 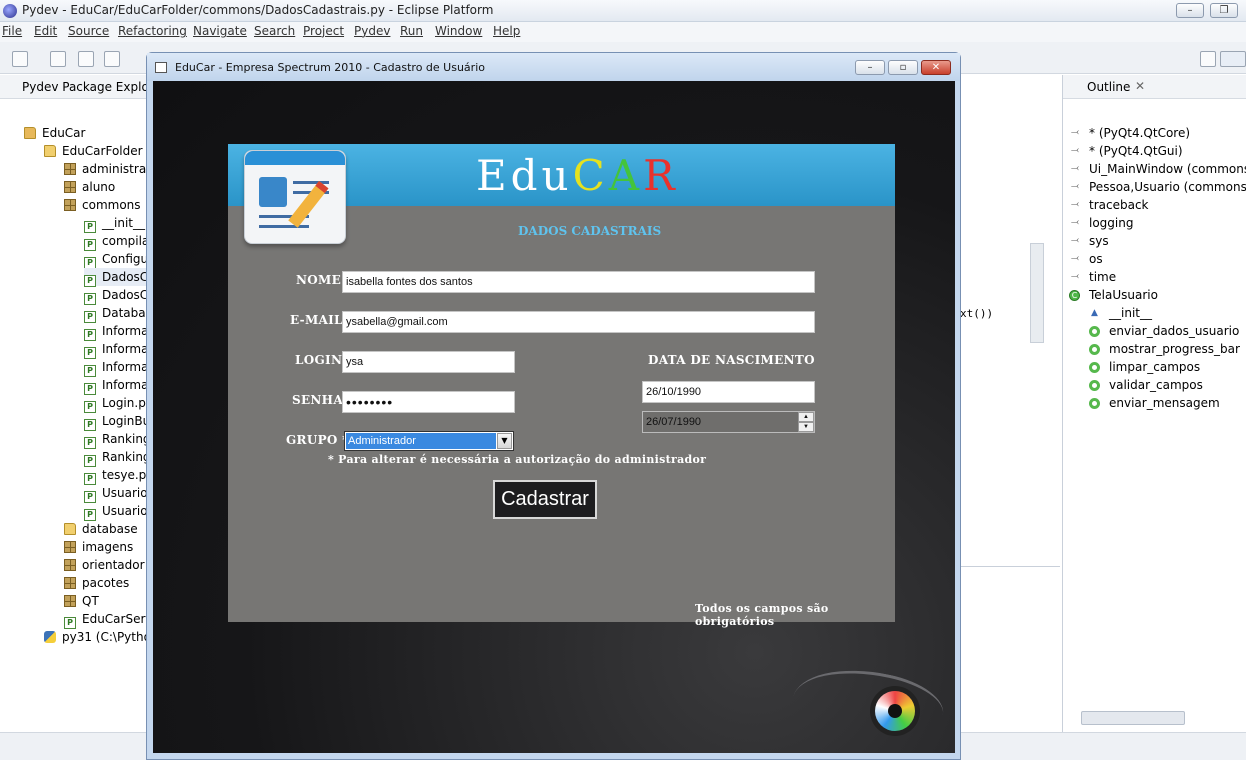 I want to click on tree-item: P LoginBu, so click(x=117, y=421).